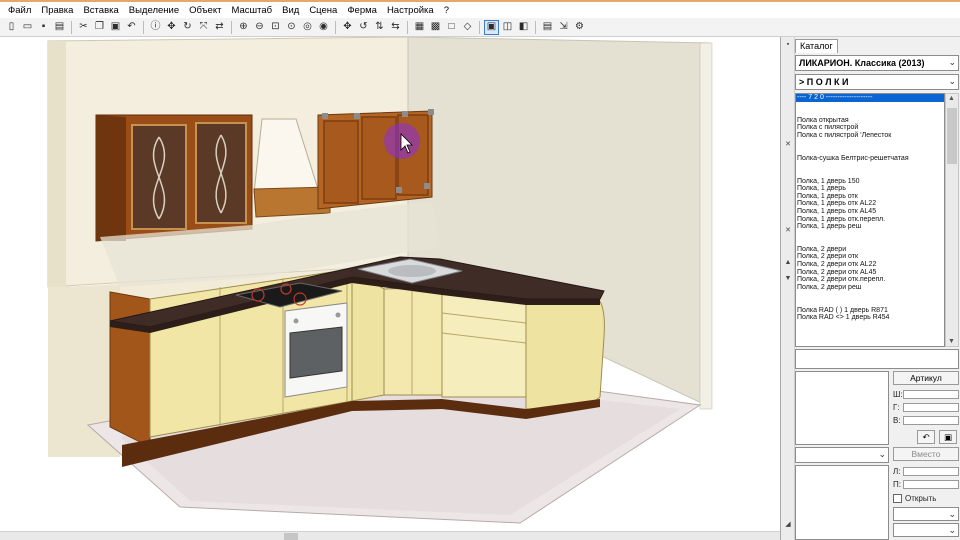 This screenshot has height=540, width=960. What do you see at coordinates (870, 257) in the screenshot?
I see `list-item: Полка, 2 двери отк` at bounding box center [870, 257].